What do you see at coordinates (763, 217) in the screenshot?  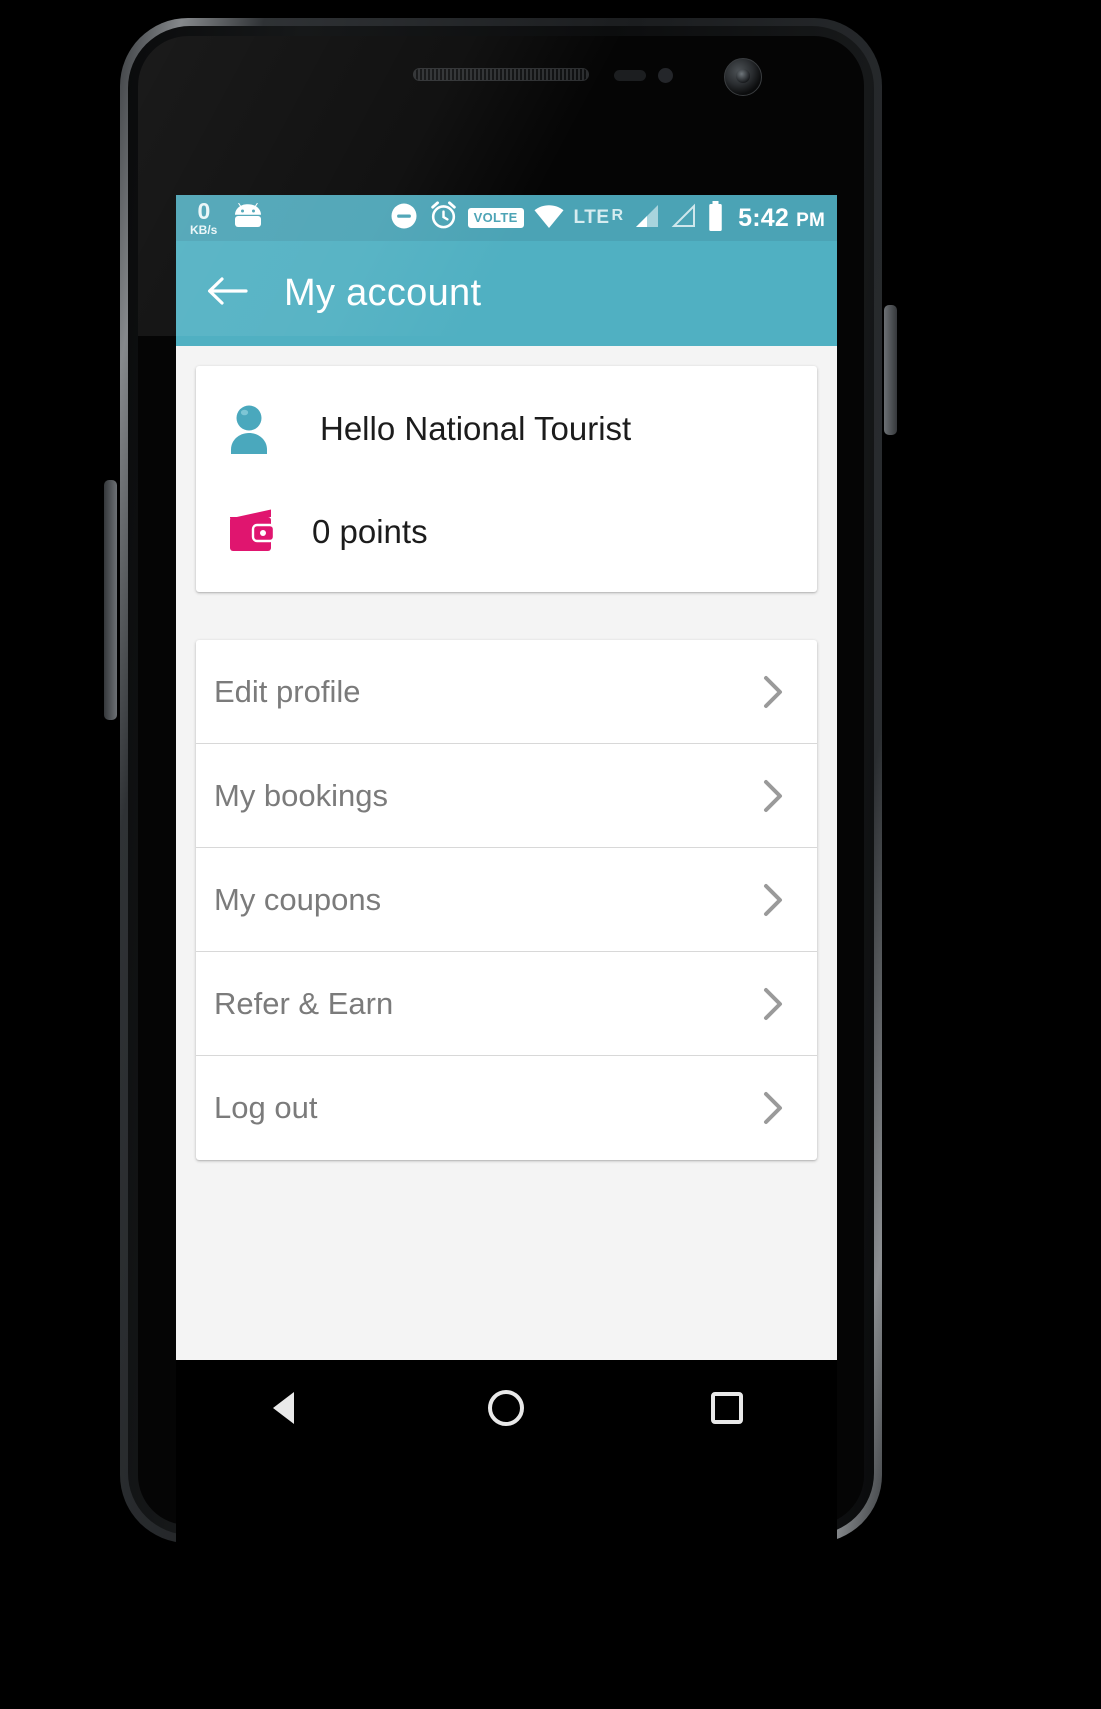 I see `clock-time: 5:42` at bounding box center [763, 217].